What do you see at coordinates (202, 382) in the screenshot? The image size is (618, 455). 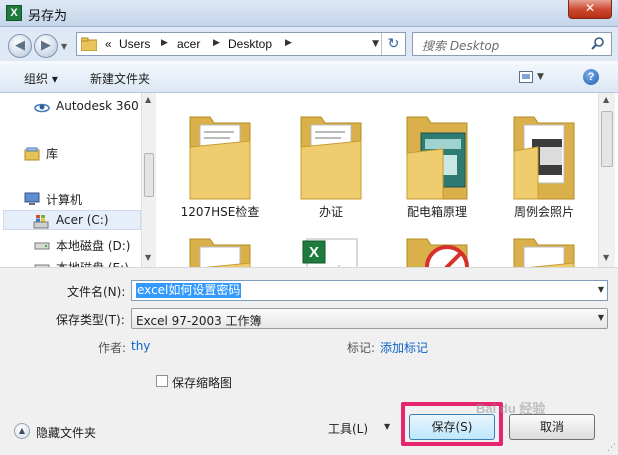 I see `save-thumbnail-label: 保存缩略图` at bounding box center [202, 382].